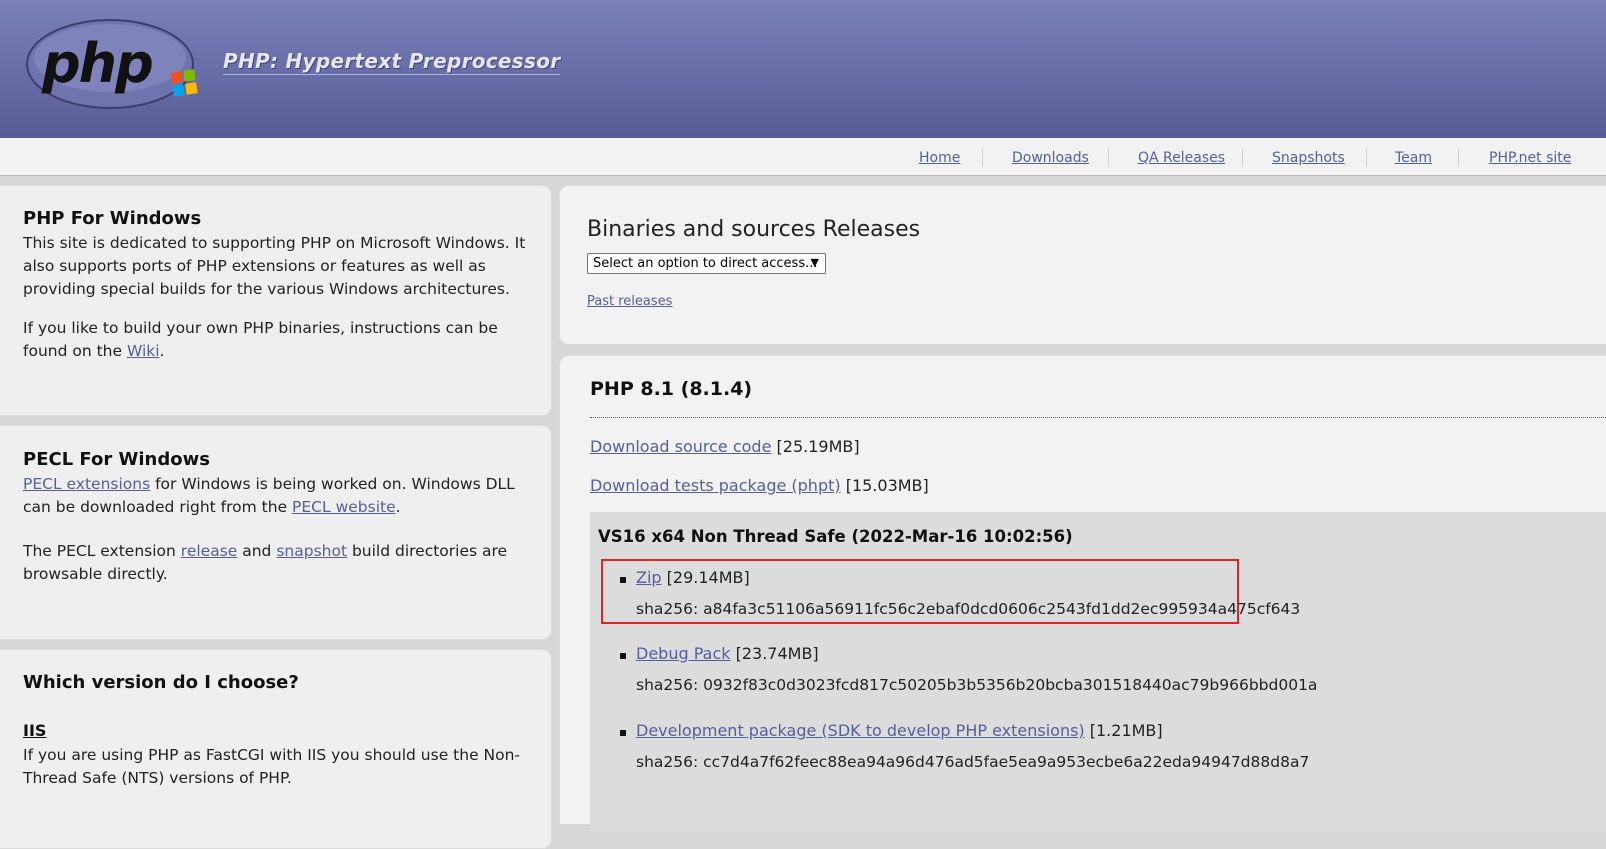  I want to click on svg-text: php, so click(96, 63).